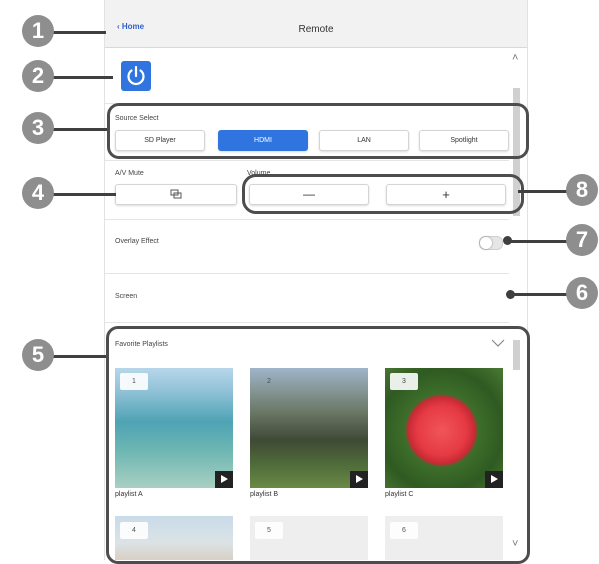 The image size is (599, 564). What do you see at coordinates (582, 190) in the screenshot?
I see `callout-8: 8` at bounding box center [582, 190].